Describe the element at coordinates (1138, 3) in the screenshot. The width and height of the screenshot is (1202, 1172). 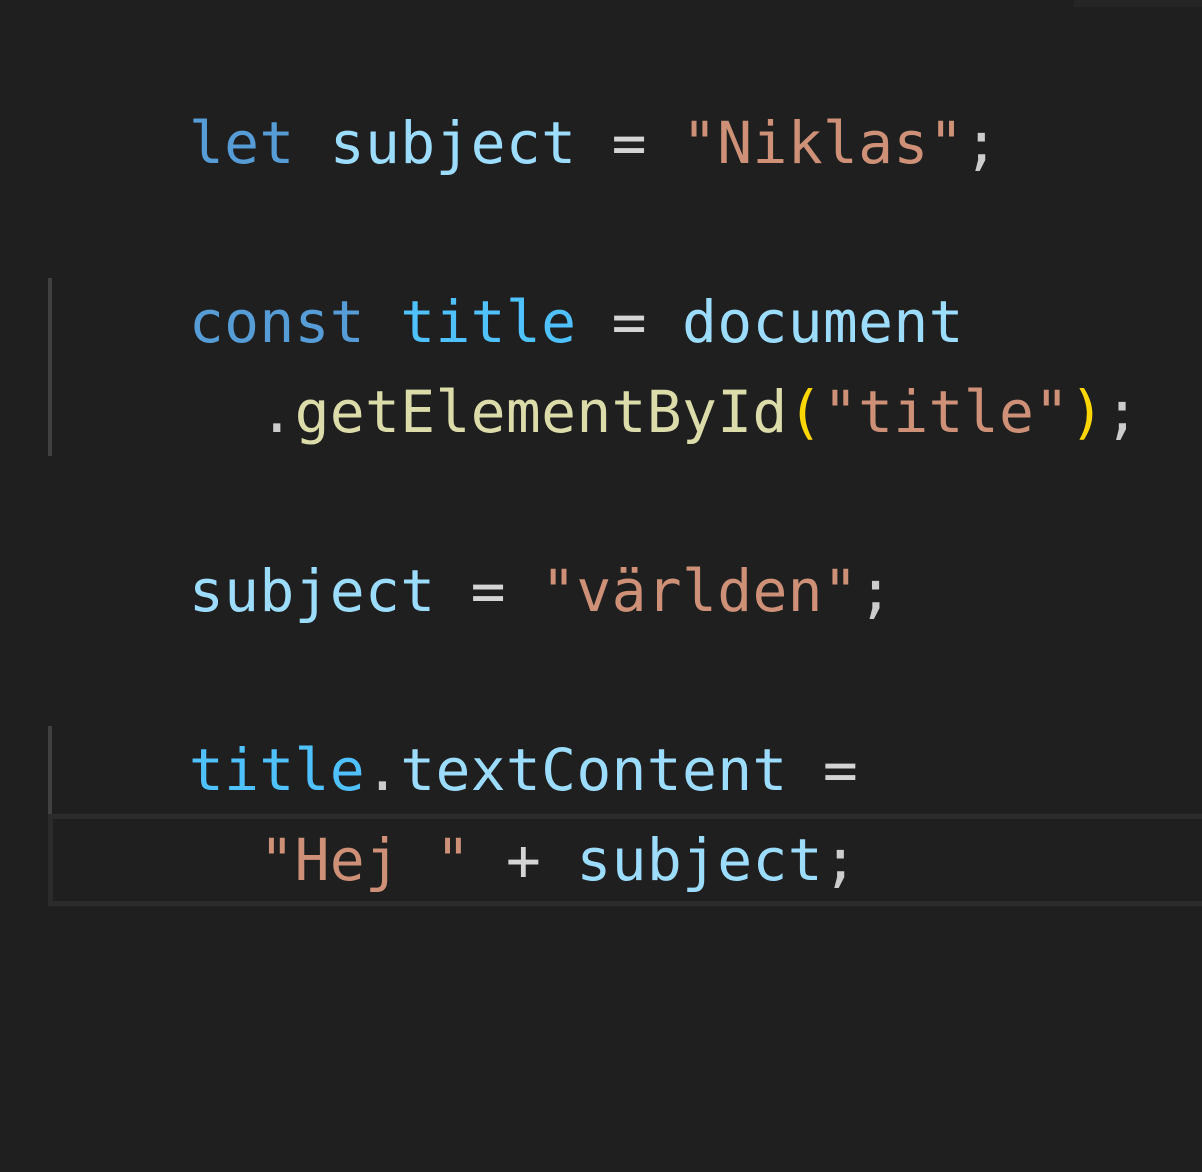
I see `minimap-edge` at that location.